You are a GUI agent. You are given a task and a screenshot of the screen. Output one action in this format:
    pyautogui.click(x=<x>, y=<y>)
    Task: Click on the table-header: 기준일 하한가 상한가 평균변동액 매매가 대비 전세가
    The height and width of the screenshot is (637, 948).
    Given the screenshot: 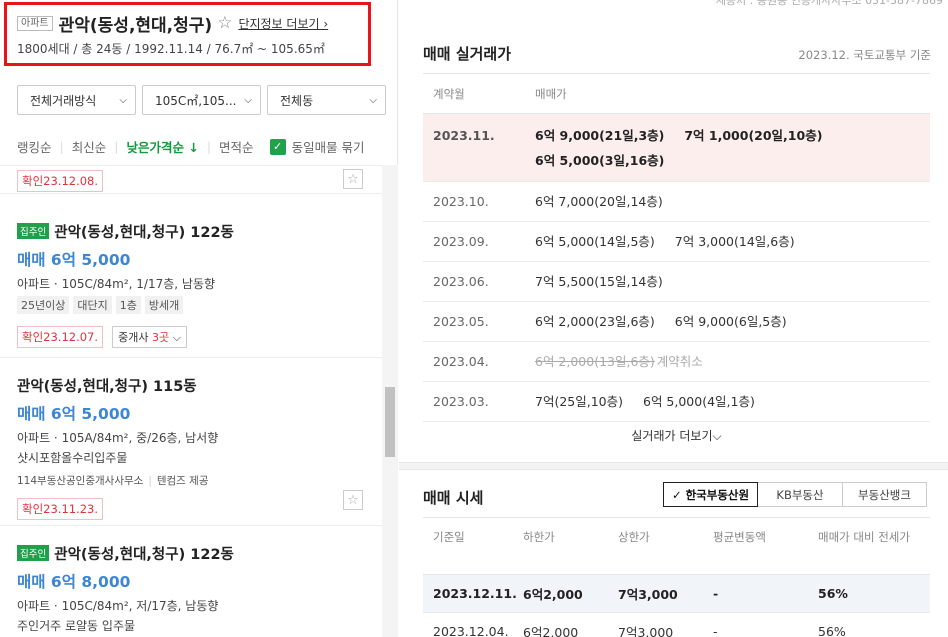 What is the action you would take?
    pyautogui.click(x=676, y=546)
    